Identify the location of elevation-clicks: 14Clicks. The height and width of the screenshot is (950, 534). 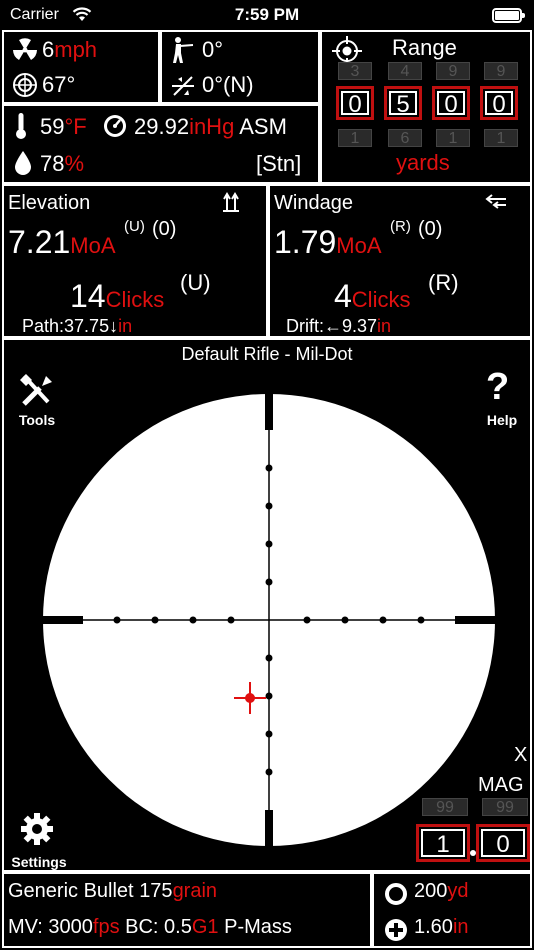
(117, 296).